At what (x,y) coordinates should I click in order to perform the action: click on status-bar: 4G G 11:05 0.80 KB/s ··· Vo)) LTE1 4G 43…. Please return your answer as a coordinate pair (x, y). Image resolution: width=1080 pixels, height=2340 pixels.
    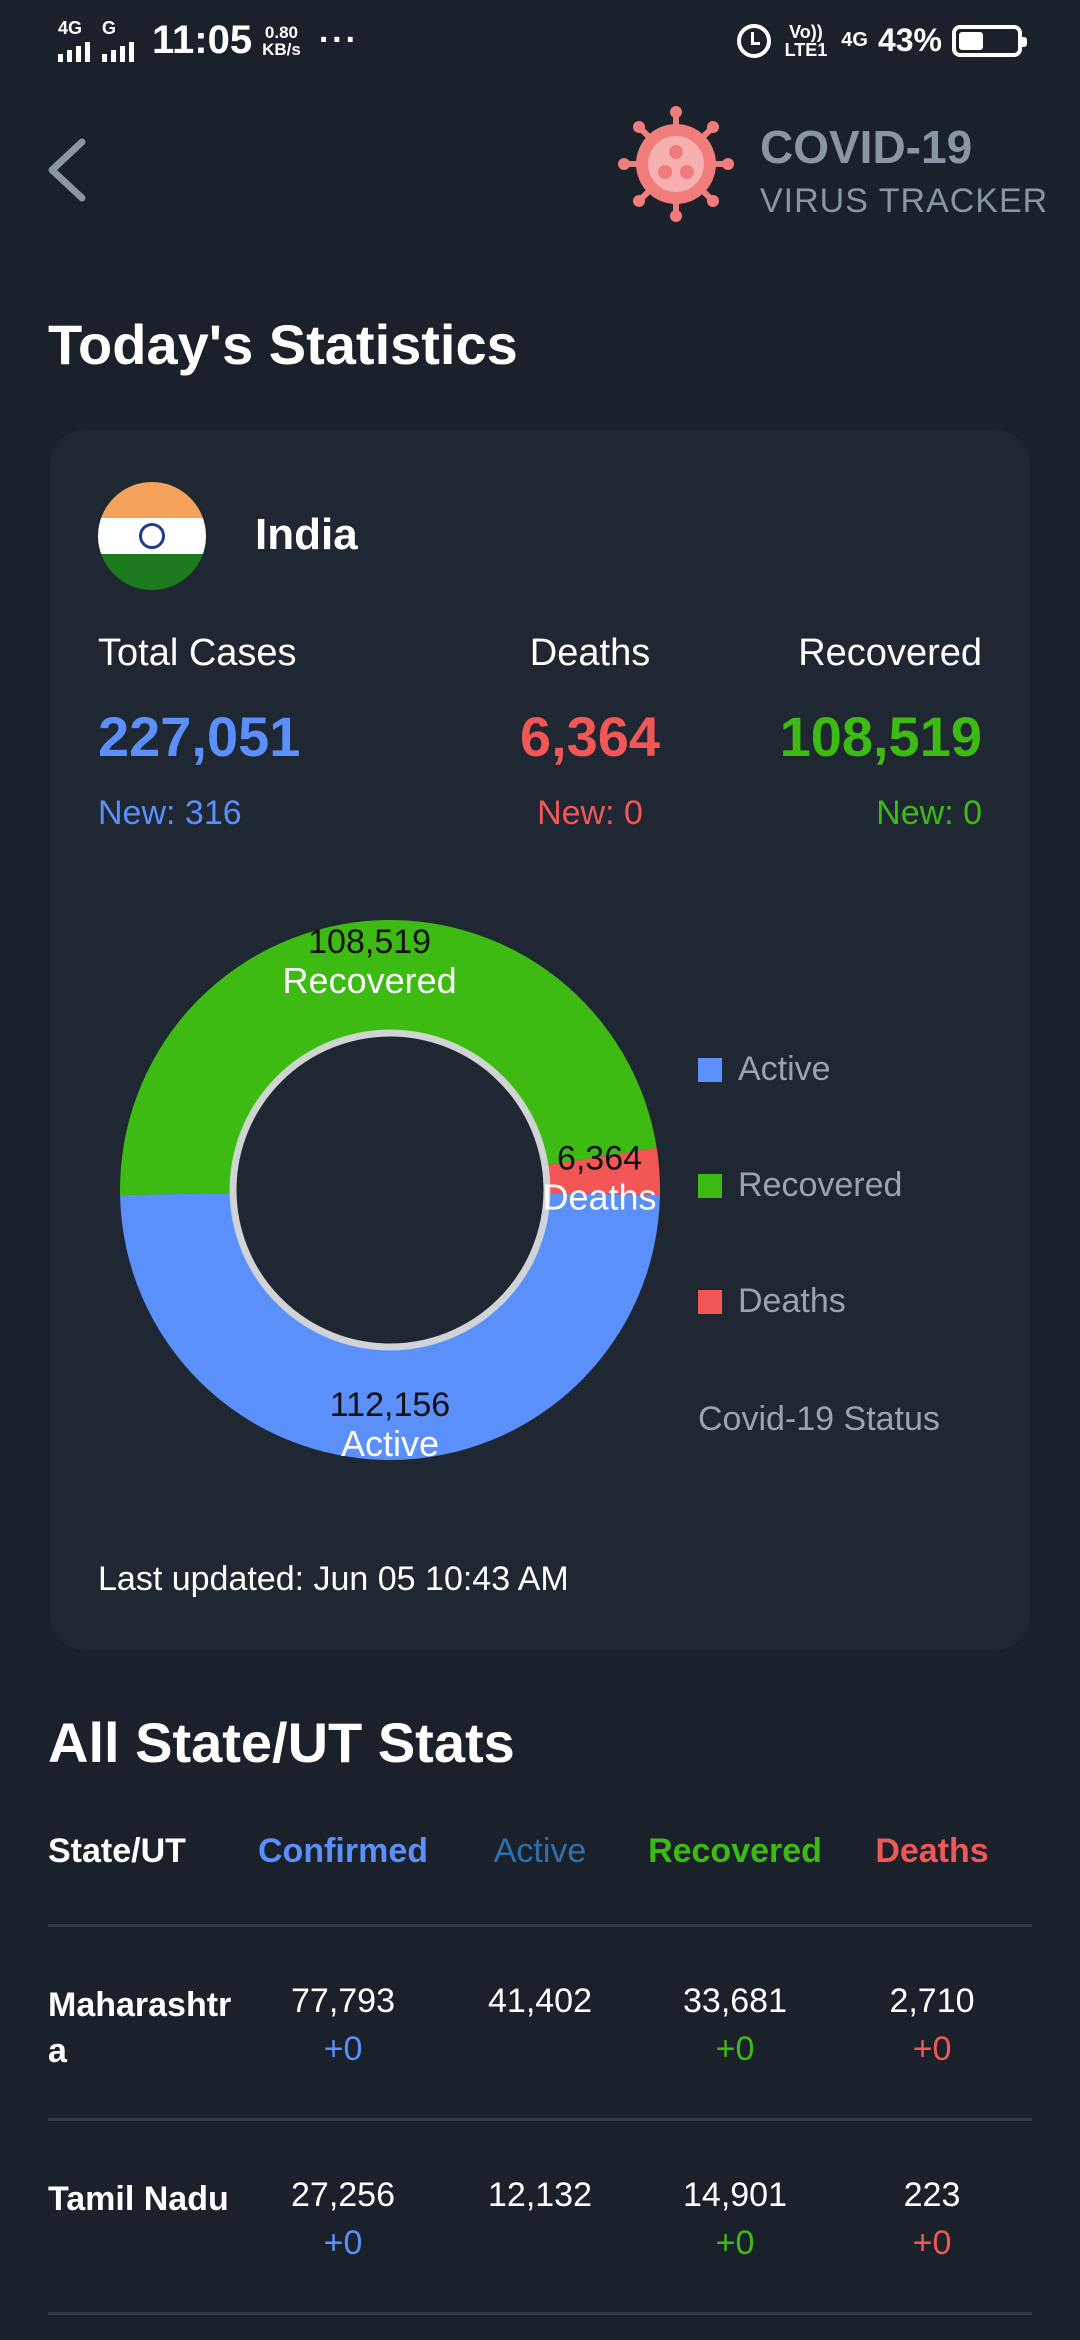
    Looking at the image, I should click on (540, 43).